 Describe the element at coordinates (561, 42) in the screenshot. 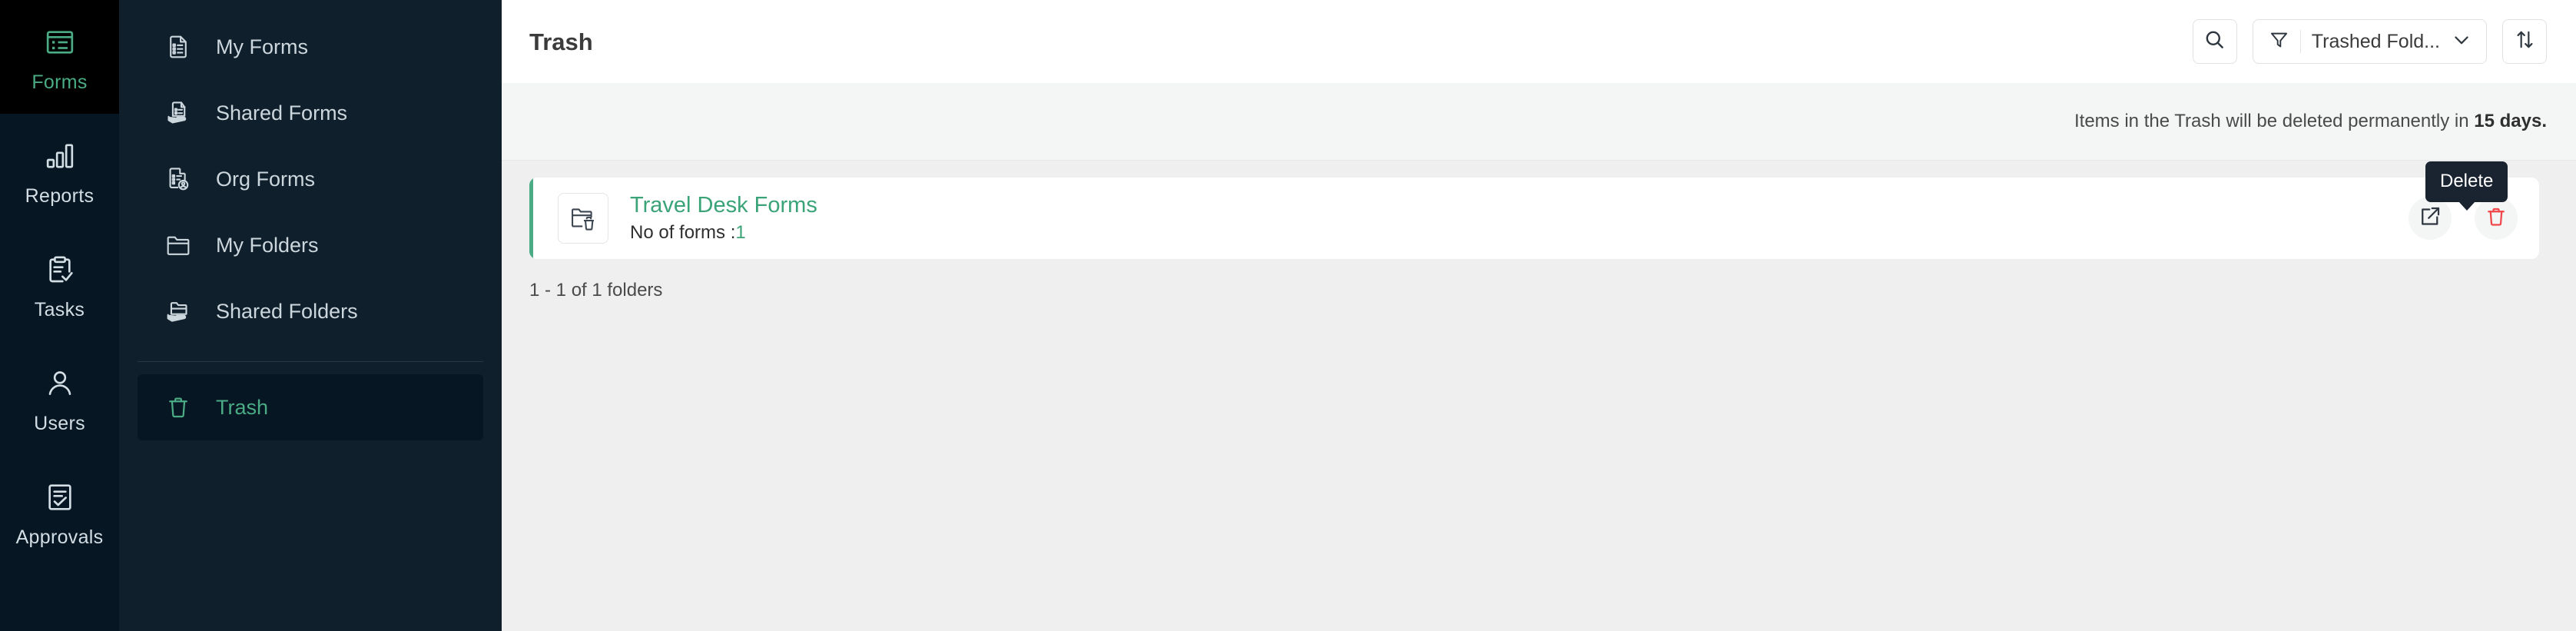

I see `page-title: Trash` at that location.